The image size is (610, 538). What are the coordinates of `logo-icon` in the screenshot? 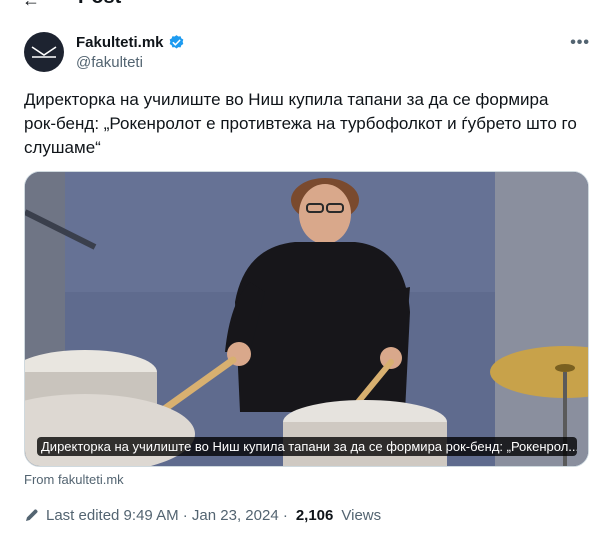 It's located at (44, 52).